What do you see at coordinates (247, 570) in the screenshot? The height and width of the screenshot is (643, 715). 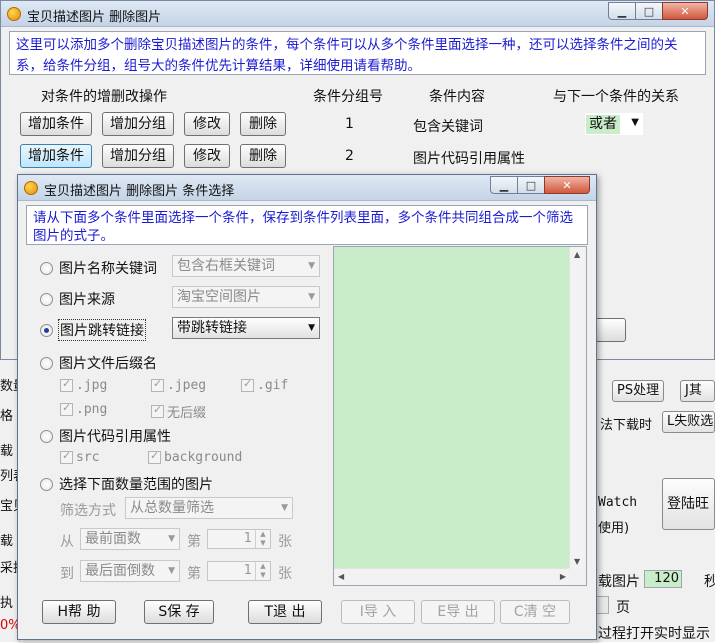 I see `to-number-value: 1` at bounding box center [247, 570].